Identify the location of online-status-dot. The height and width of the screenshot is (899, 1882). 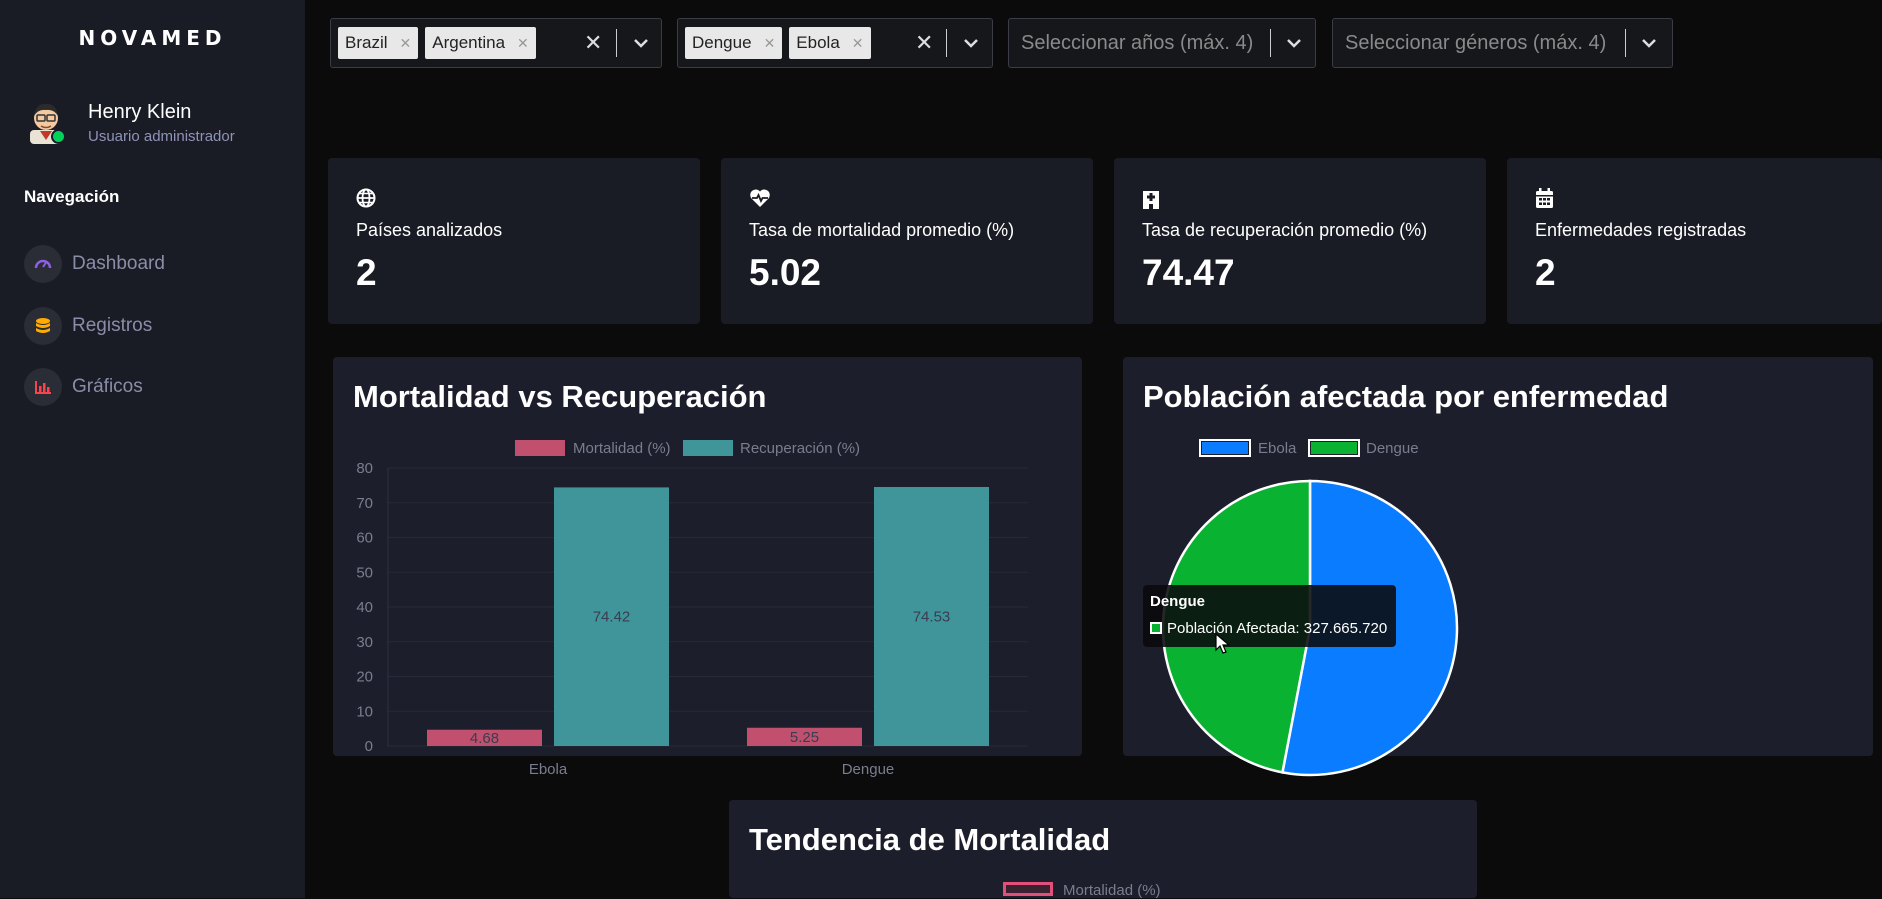
(58, 136).